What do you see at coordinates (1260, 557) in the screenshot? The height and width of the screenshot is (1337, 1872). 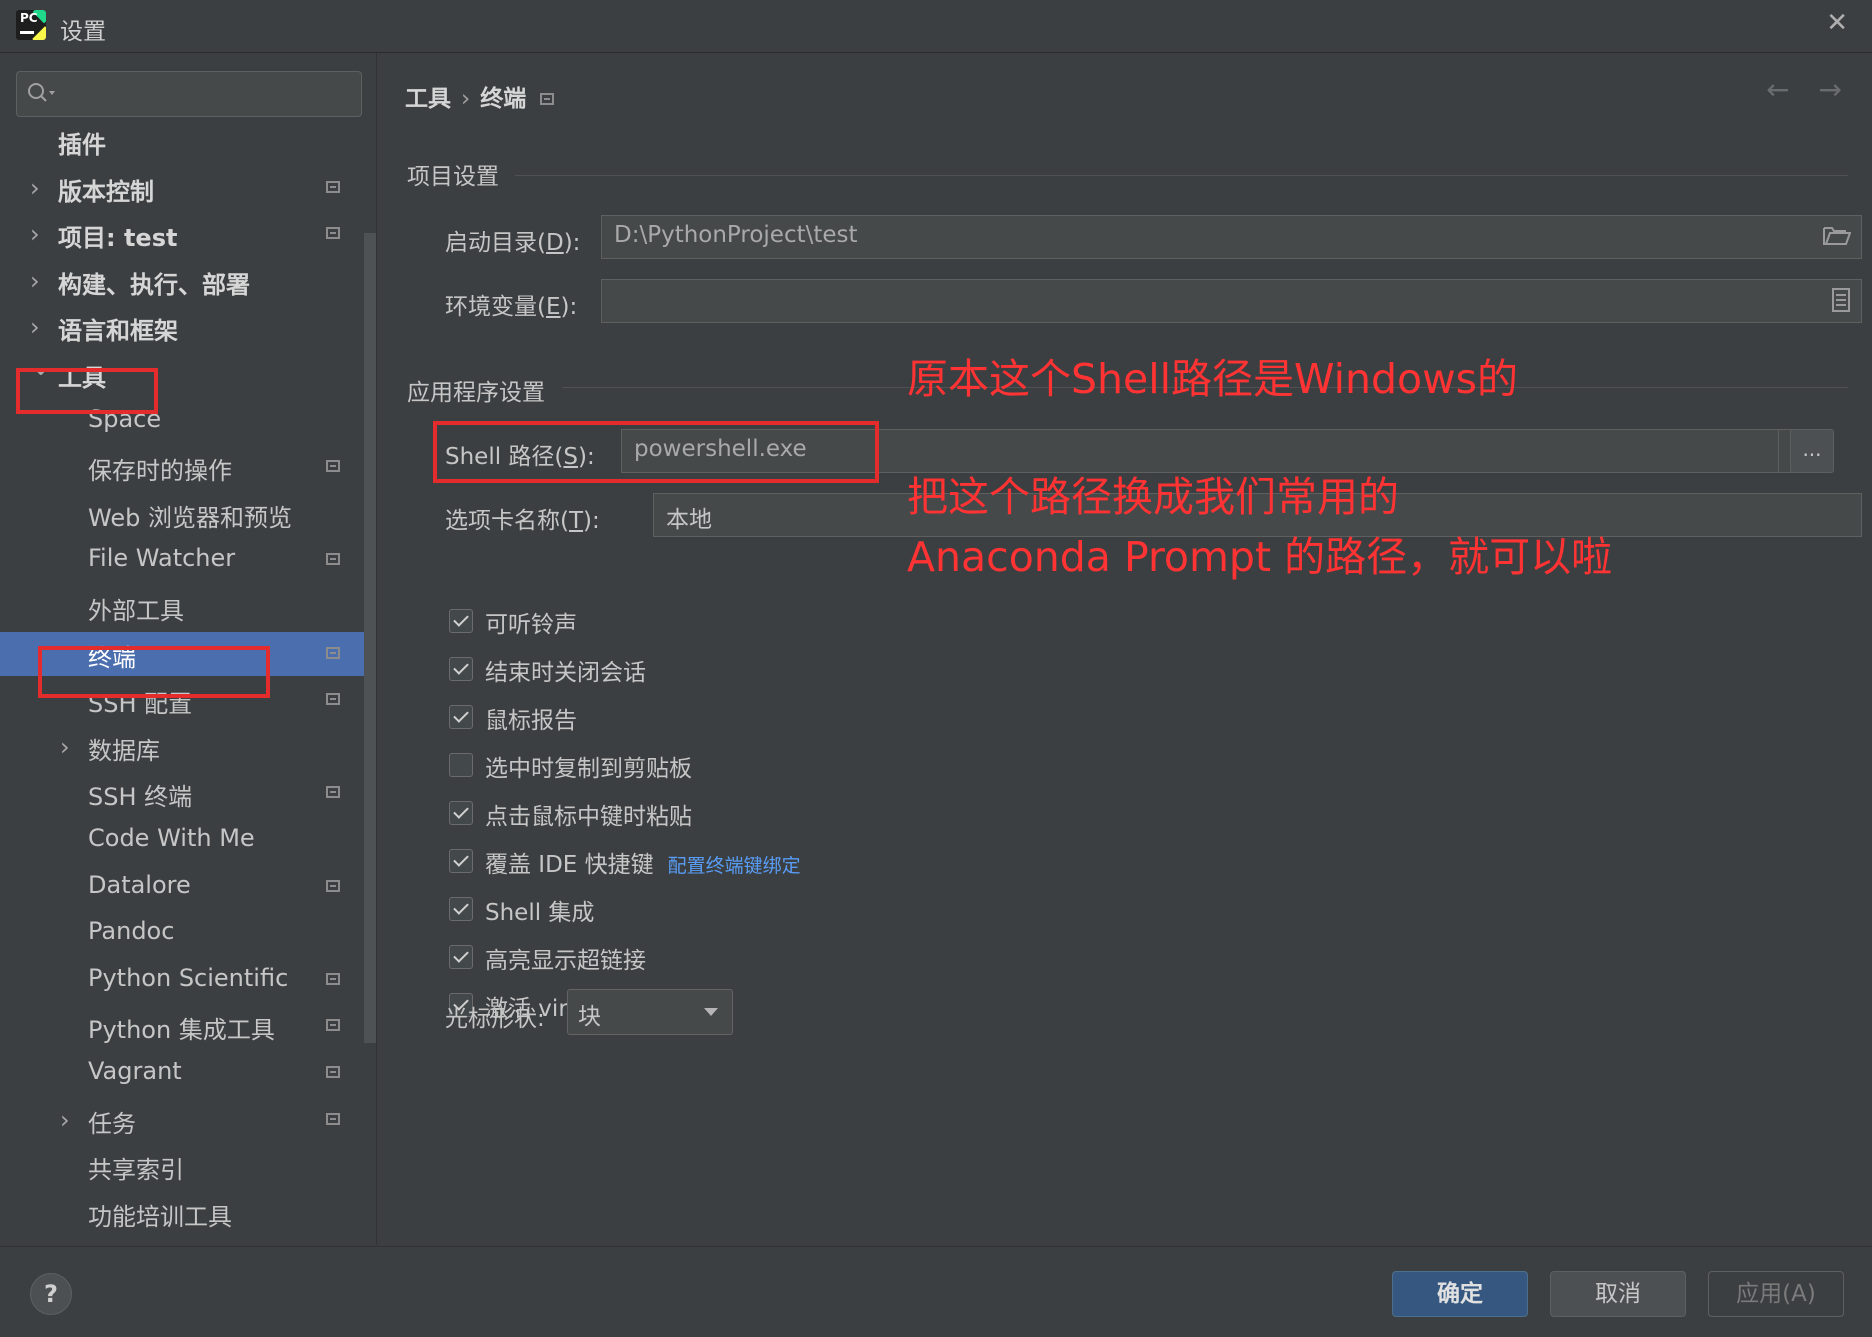 I see `annotation-text: Anaconda Prompt 的路径，就可以啦` at bounding box center [1260, 557].